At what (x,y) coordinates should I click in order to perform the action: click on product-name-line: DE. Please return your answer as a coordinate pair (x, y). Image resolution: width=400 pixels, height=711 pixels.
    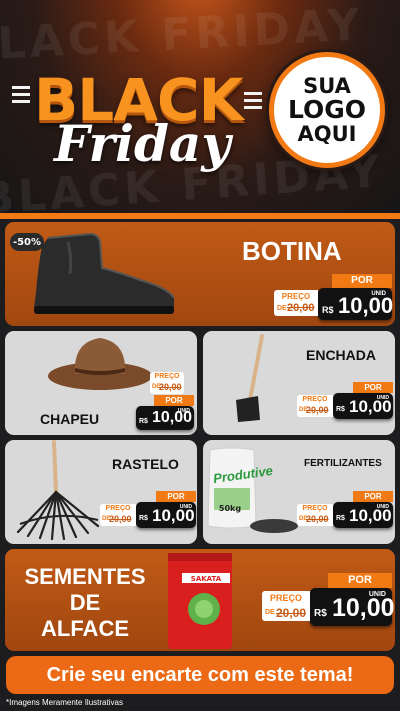
    Looking at the image, I should click on (85, 602).